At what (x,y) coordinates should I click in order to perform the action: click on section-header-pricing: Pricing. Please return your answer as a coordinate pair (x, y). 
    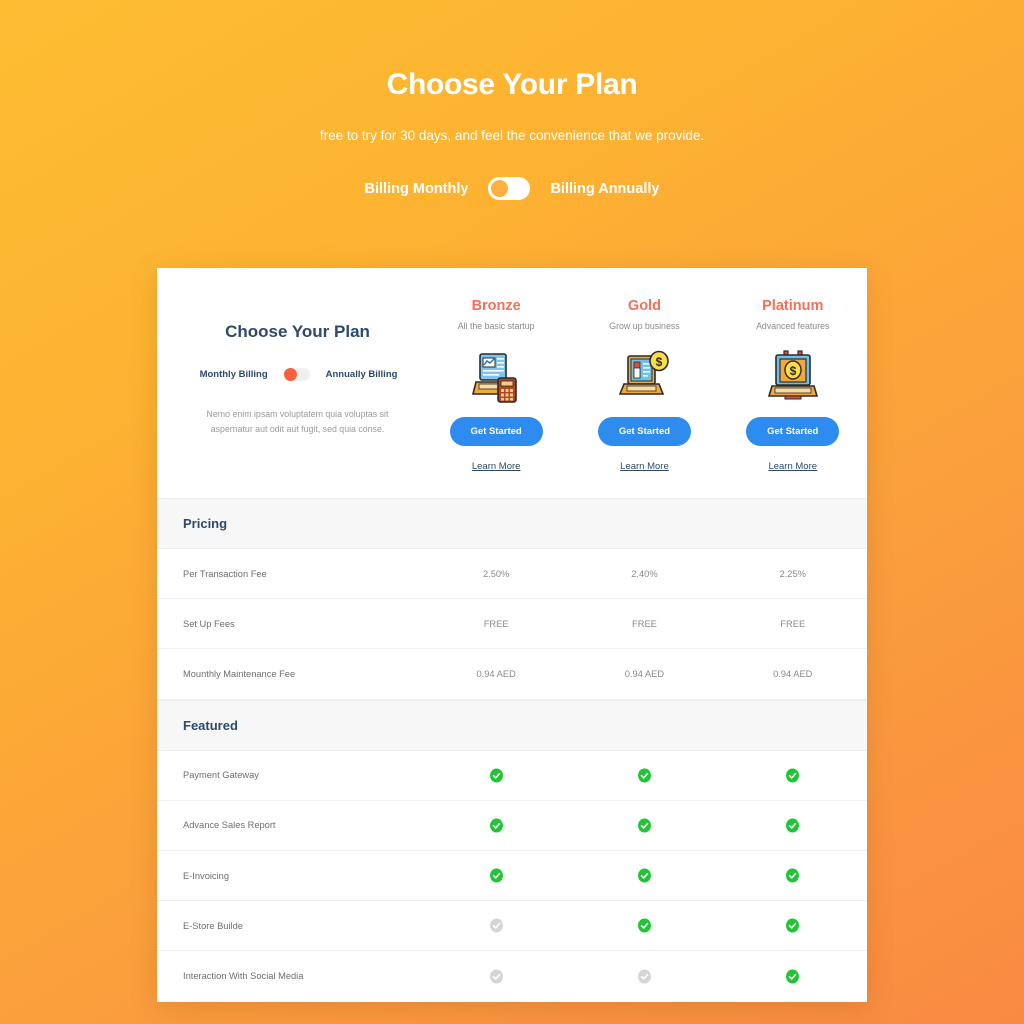
    Looking at the image, I should click on (512, 523).